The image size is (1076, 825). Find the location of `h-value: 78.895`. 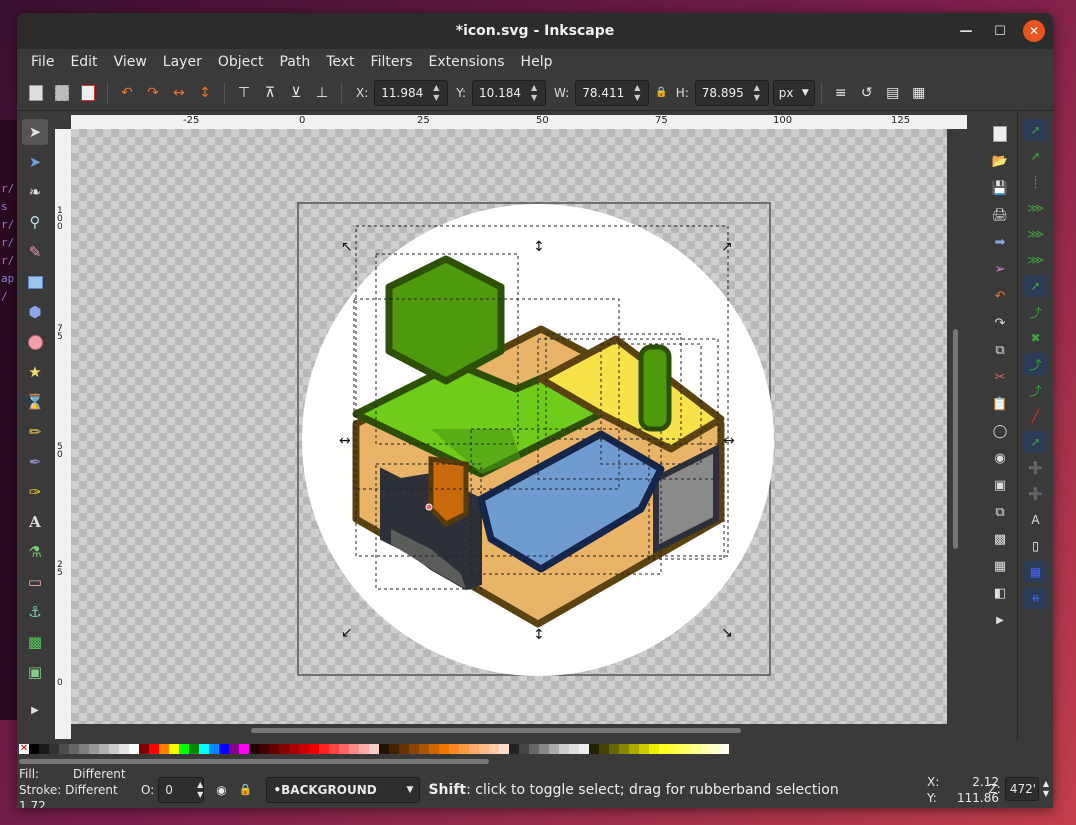

h-value: 78.895 is located at coordinates (725, 93).